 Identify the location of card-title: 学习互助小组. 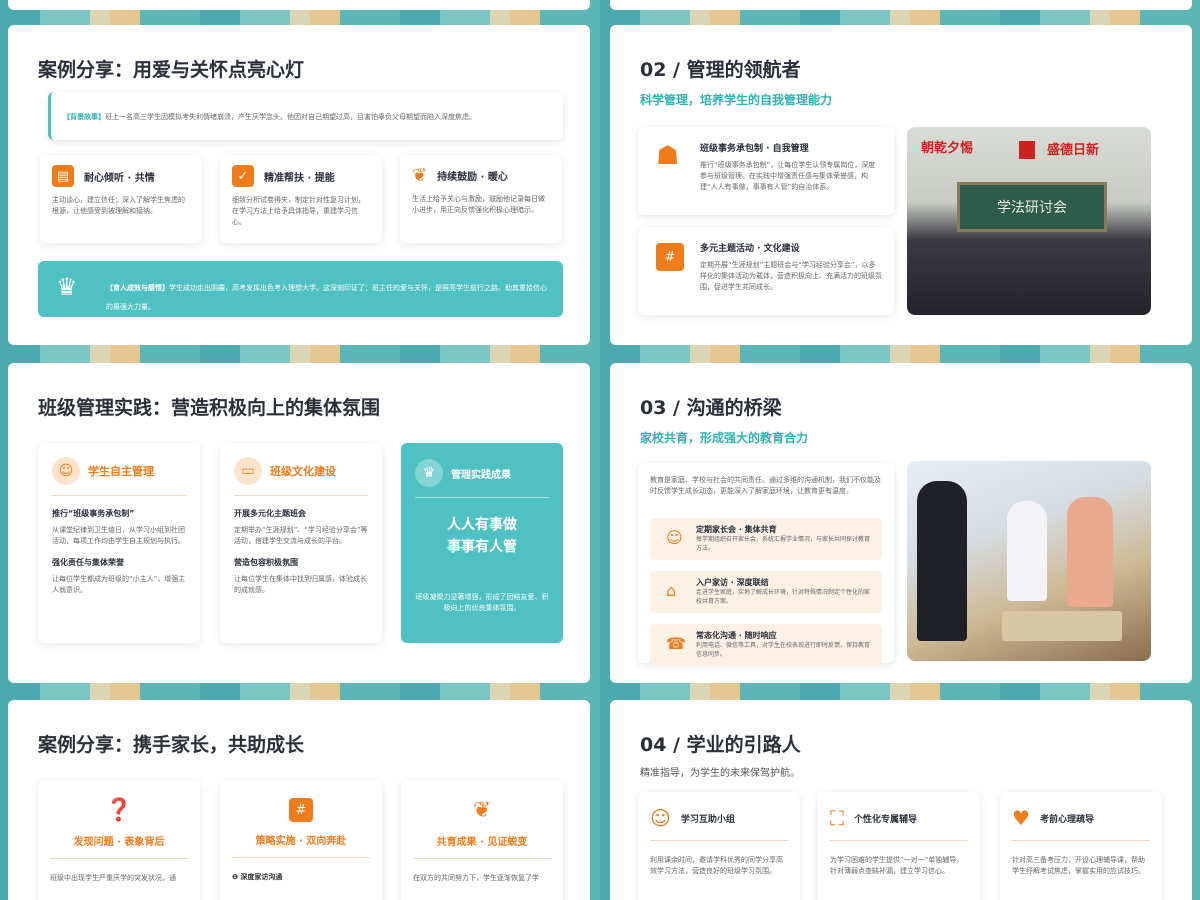
(707, 819).